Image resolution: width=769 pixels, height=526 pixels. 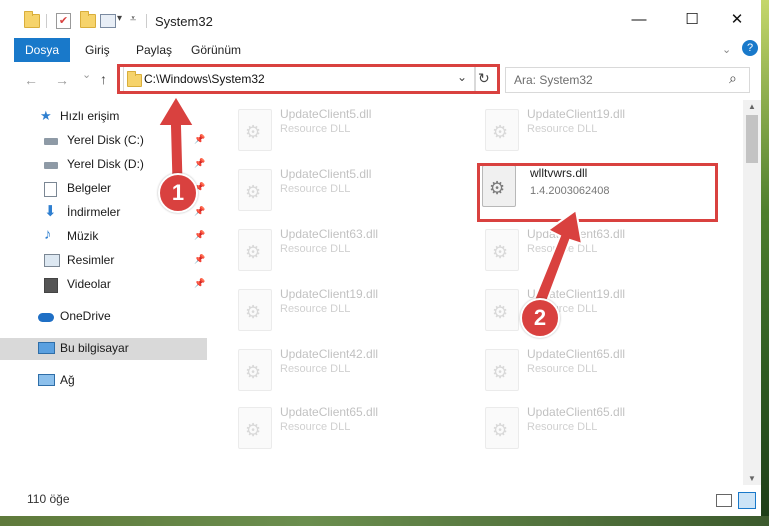 I want to click on scrollbar-thumb, so click(x=752, y=139).